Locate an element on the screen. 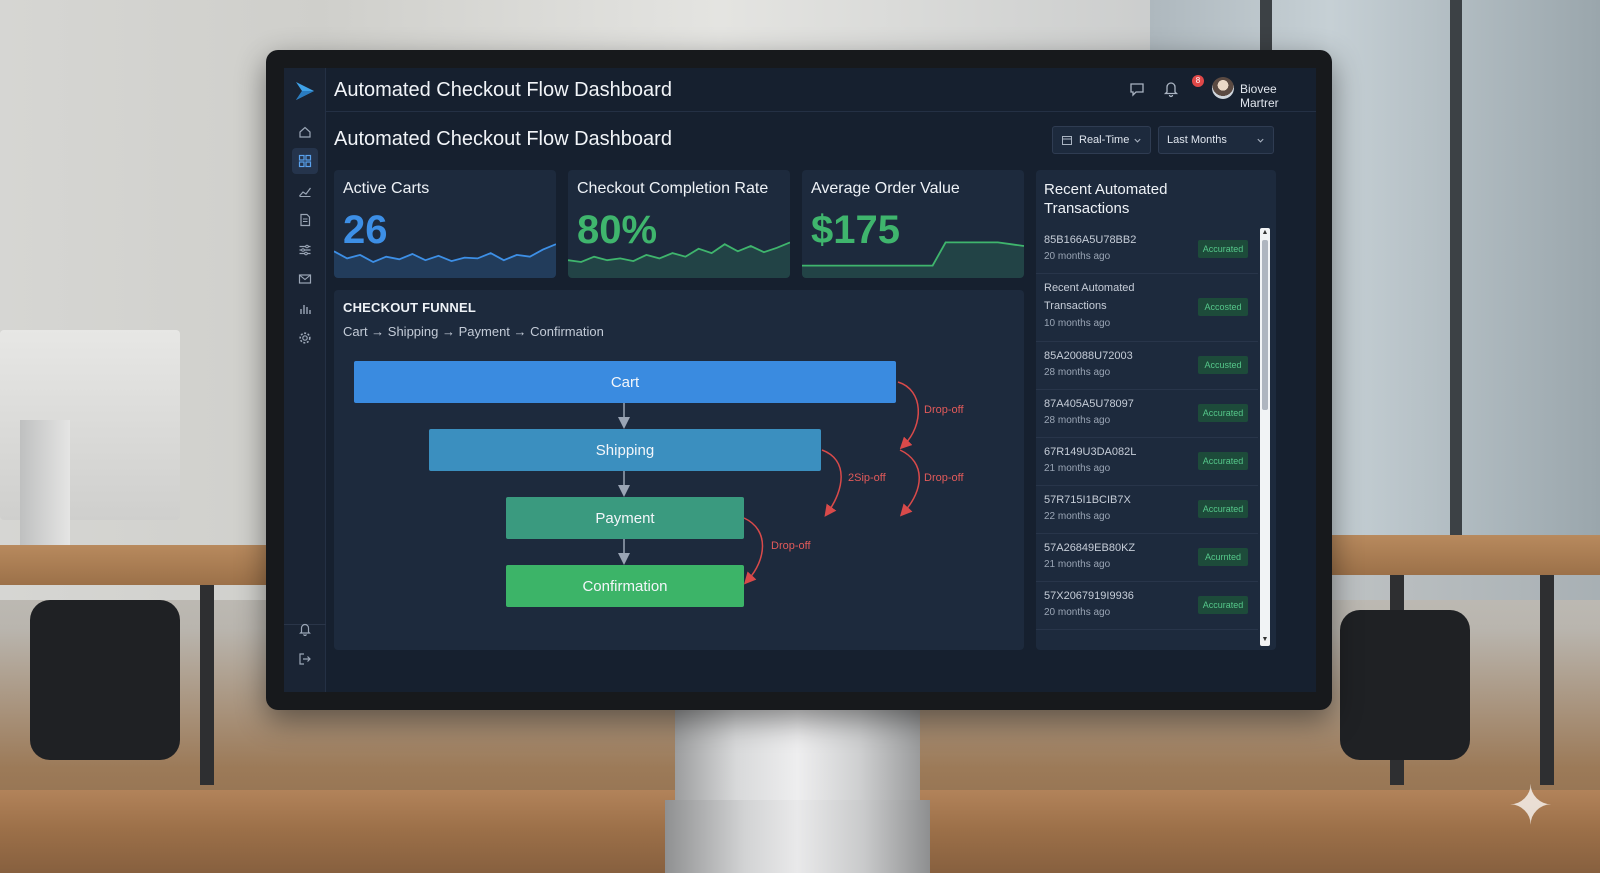 This screenshot has height=873, width=1600. average-order-card: Average Order Value $175 is located at coordinates (913, 224).